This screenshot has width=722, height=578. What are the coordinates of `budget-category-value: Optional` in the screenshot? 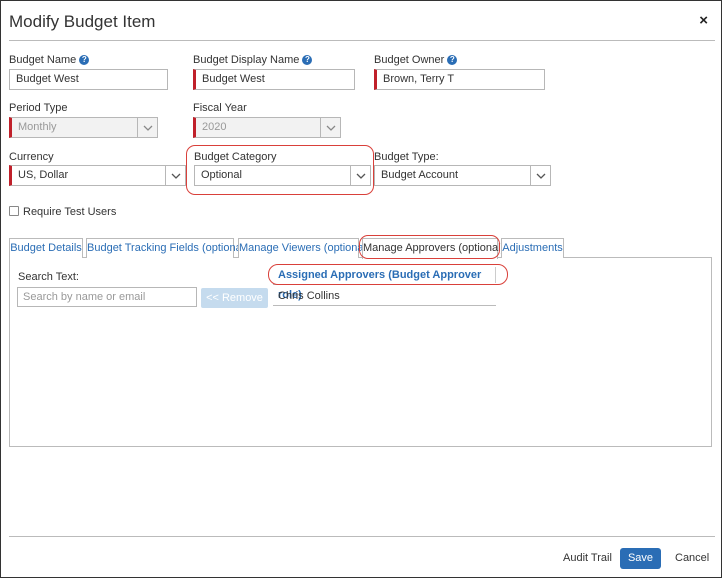 It's located at (221, 175).